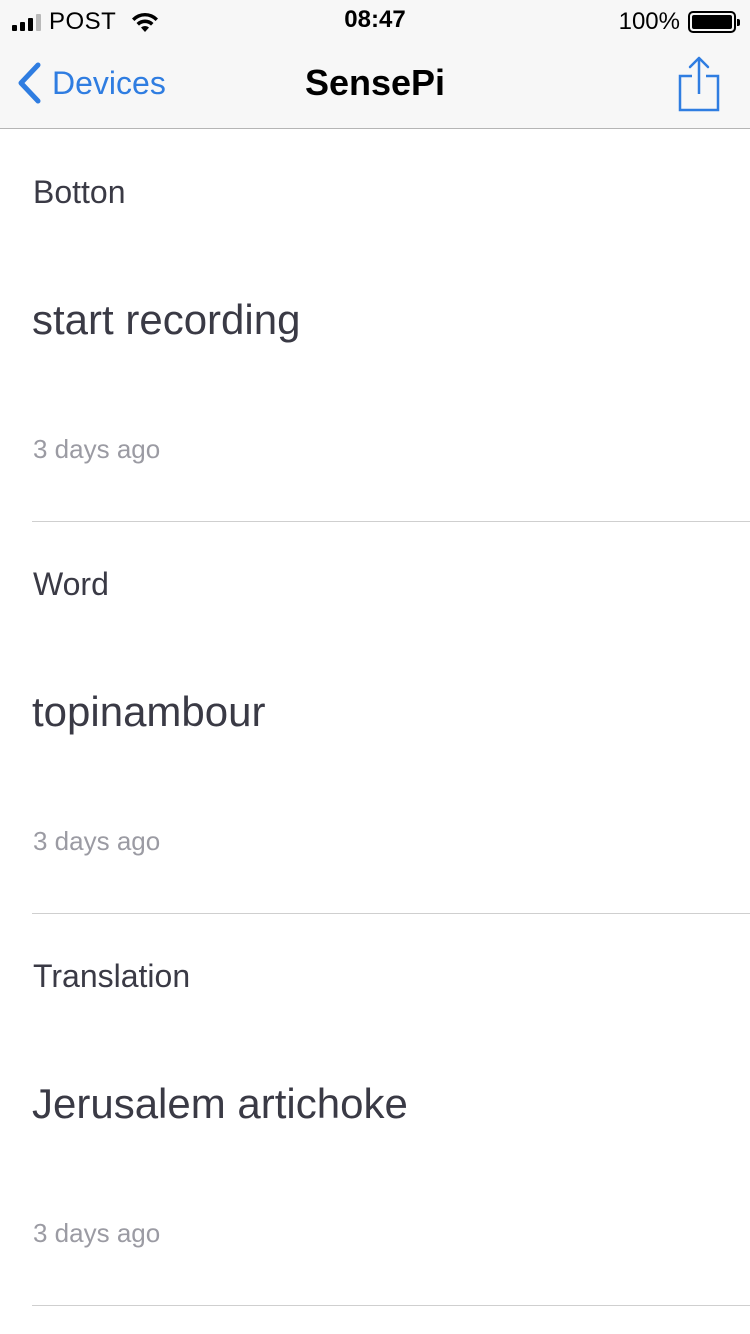  Describe the element at coordinates (71, 584) in the screenshot. I see `item-label: Word` at that location.